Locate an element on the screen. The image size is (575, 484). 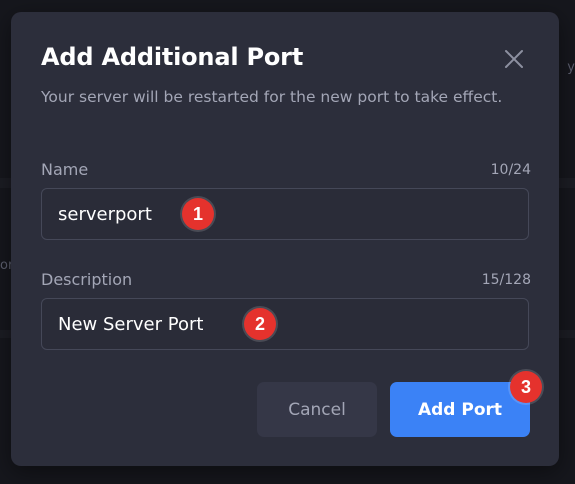
close-icon is located at coordinates (514, 59).